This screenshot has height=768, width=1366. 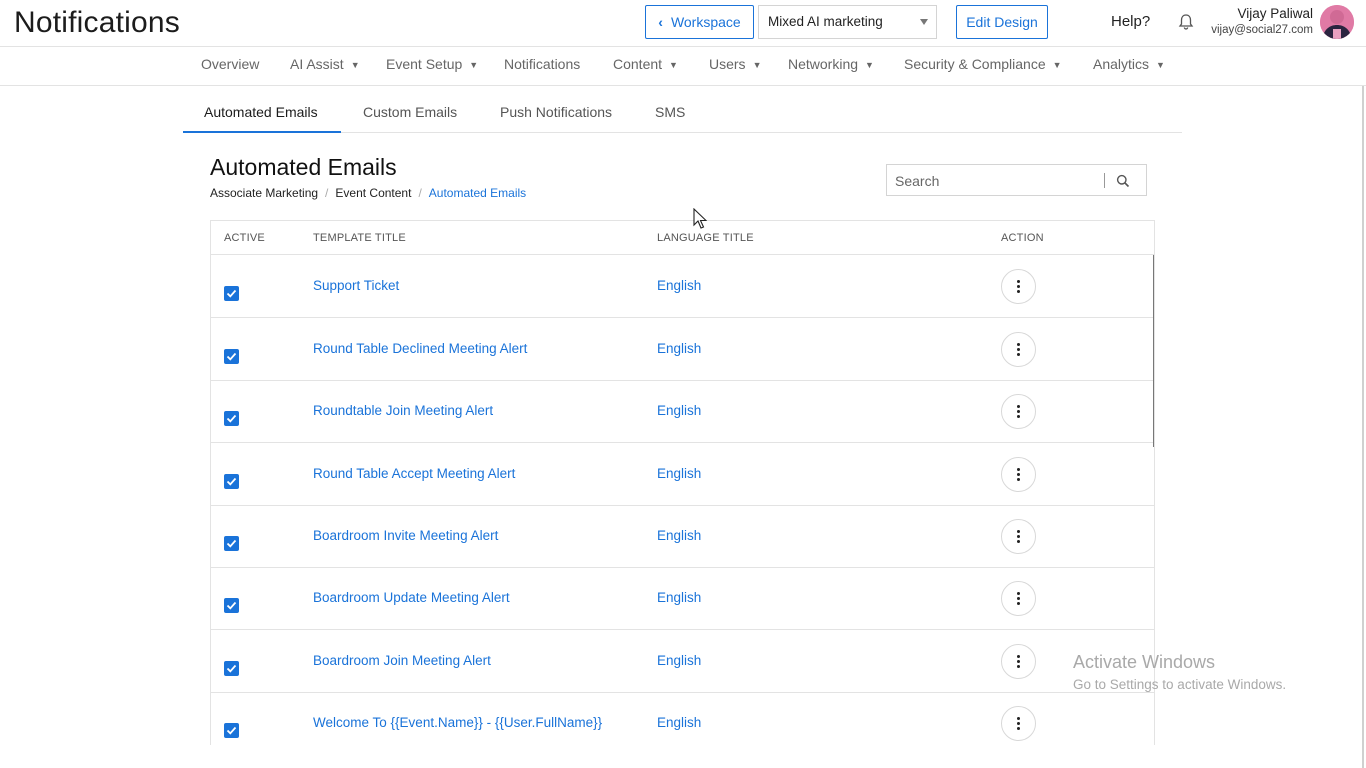 I want to click on activate-windows-title: Activate Windows, so click(x=1144, y=662).